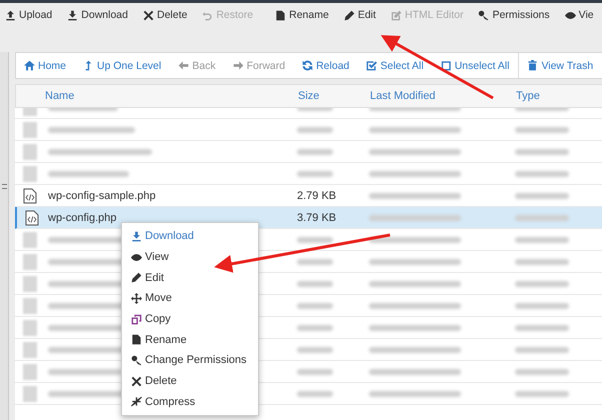 The height and width of the screenshot is (420, 602). Describe the element at coordinates (190, 360) in the screenshot. I see `menu-item: Change Permissions` at that location.